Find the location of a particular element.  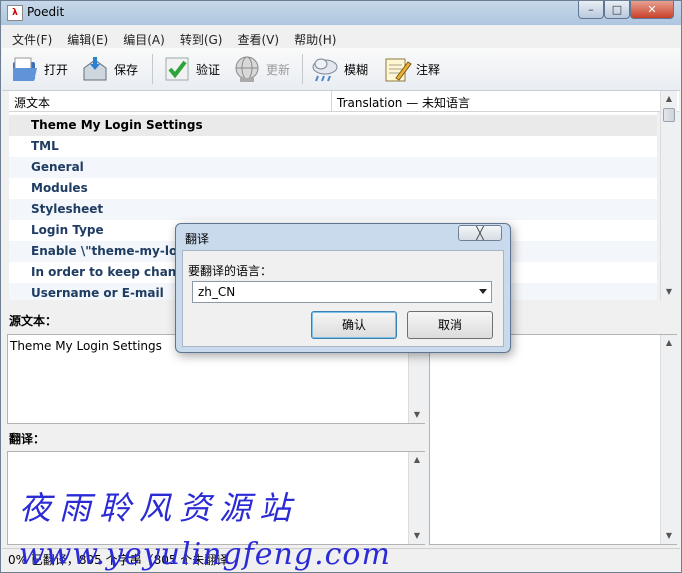

source-pane-label: 源文本： is located at coordinates (33, 321).